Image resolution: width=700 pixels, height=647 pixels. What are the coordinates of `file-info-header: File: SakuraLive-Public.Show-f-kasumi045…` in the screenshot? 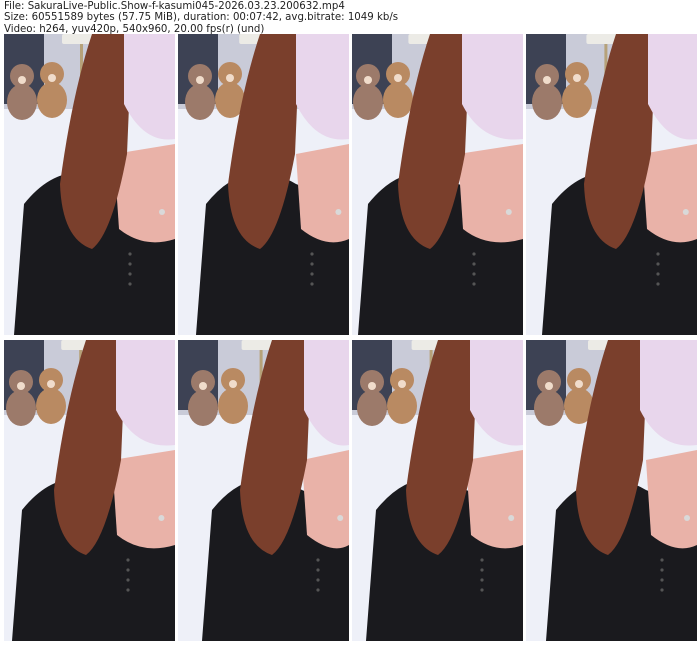 It's located at (201, 18).